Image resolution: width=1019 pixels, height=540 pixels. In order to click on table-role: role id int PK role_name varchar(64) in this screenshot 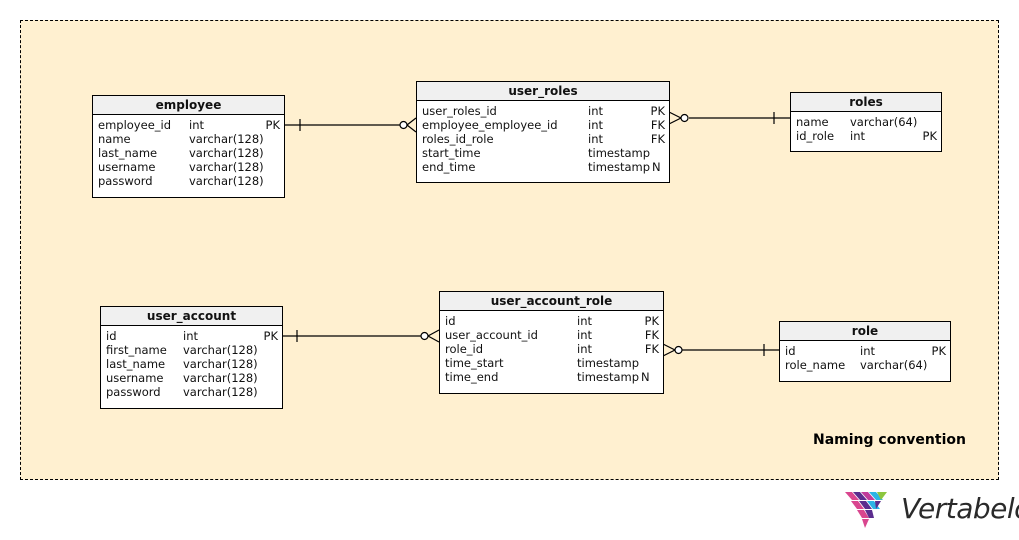, I will do `click(865, 351)`.